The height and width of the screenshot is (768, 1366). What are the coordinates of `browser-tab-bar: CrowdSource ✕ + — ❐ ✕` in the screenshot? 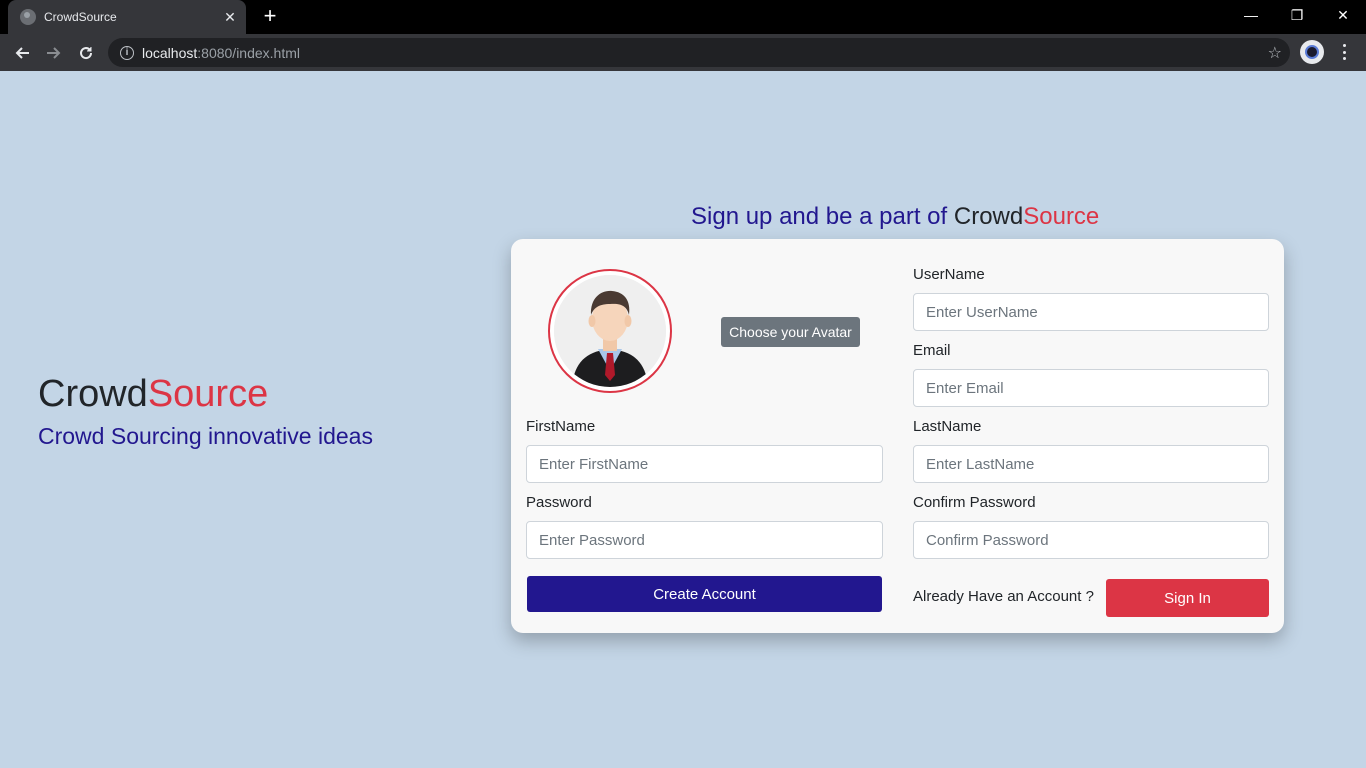 It's located at (683, 17).